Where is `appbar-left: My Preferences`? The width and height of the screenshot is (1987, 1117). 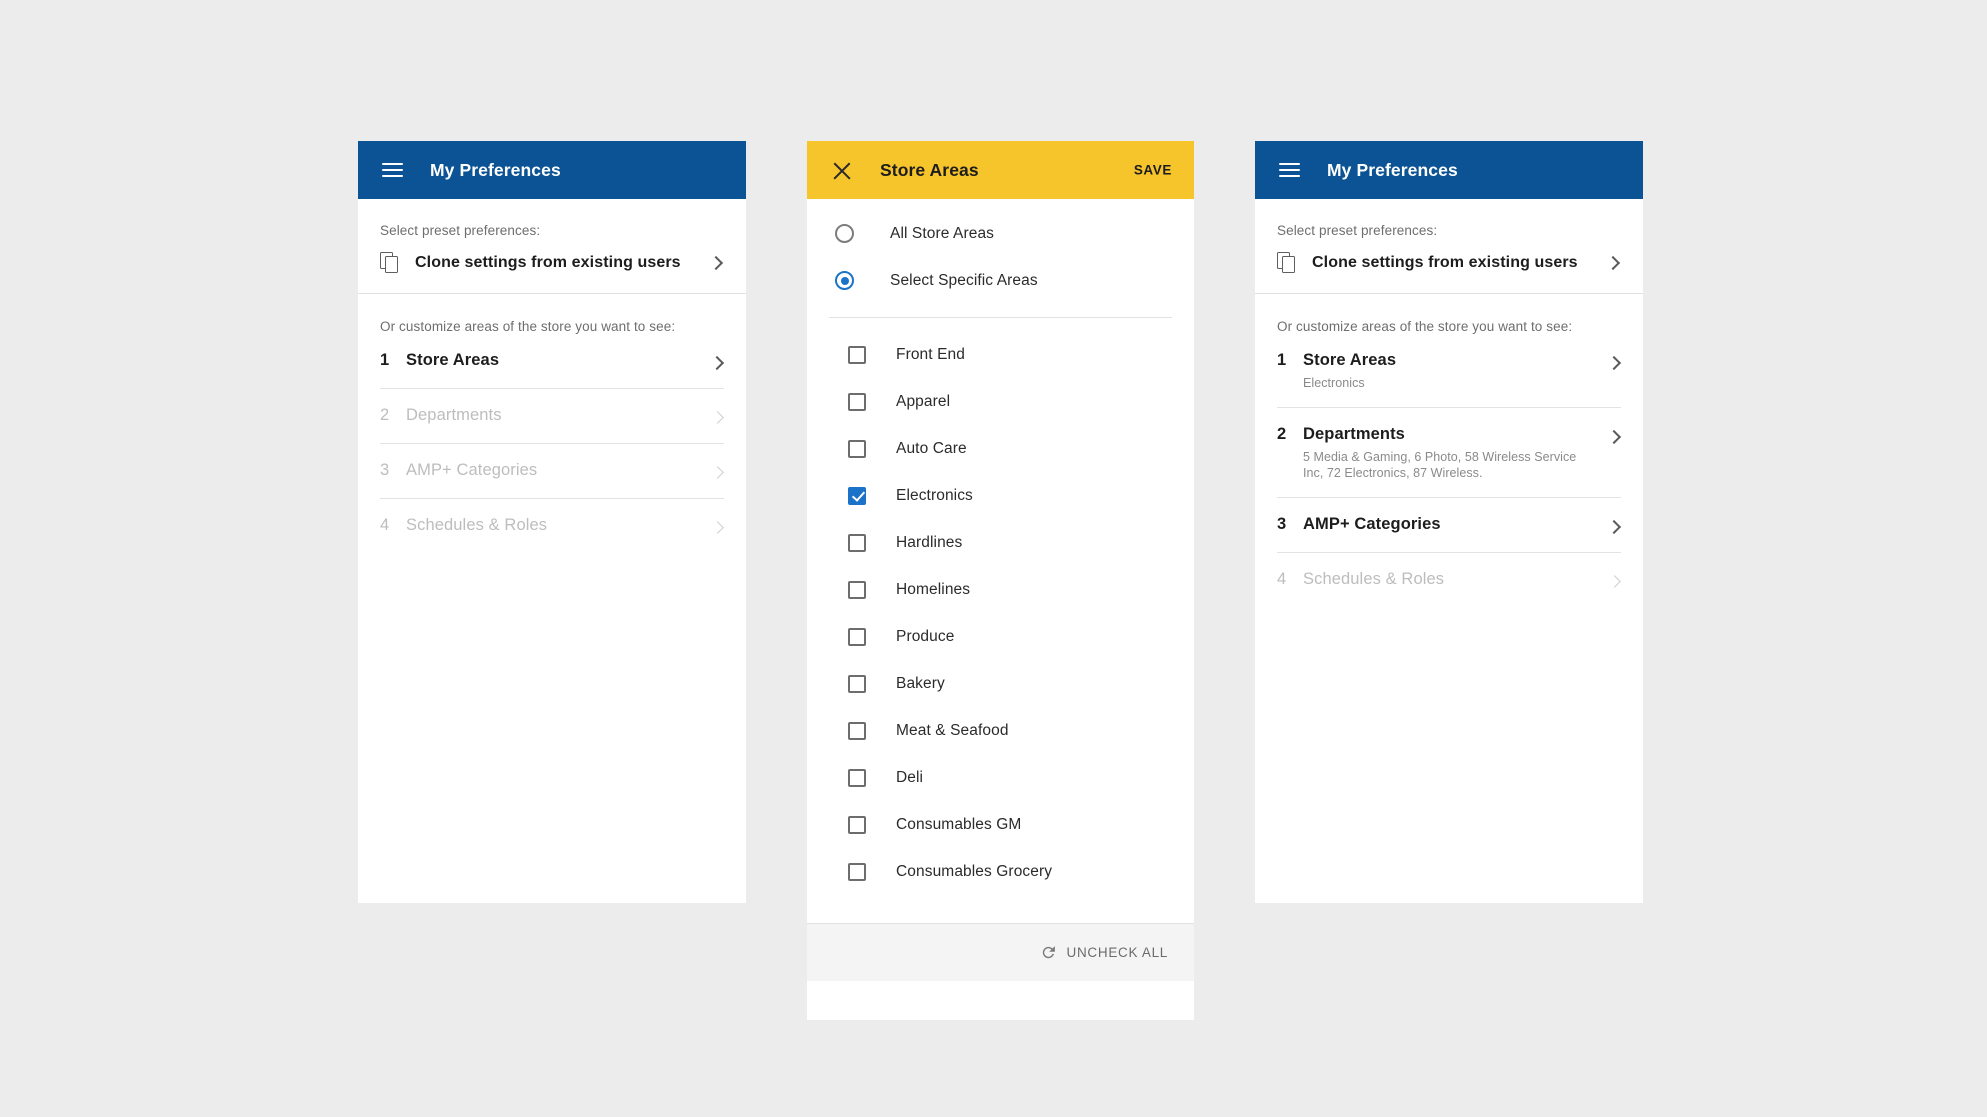
appbar-left: My Preferences is located at coordinates (552, 170).